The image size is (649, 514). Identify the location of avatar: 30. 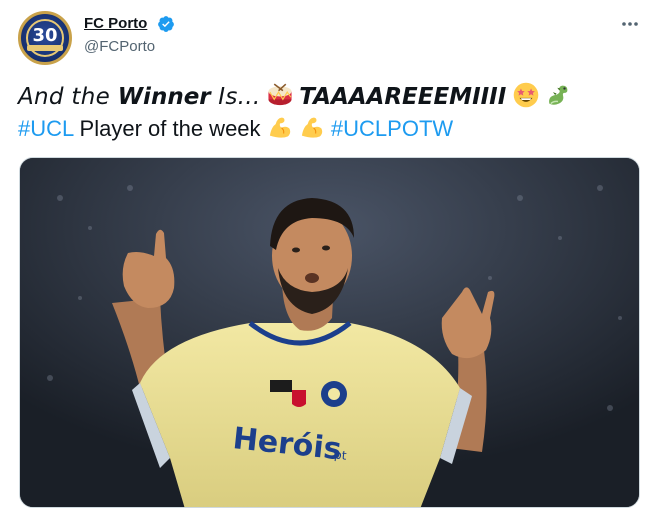
(45, 38).